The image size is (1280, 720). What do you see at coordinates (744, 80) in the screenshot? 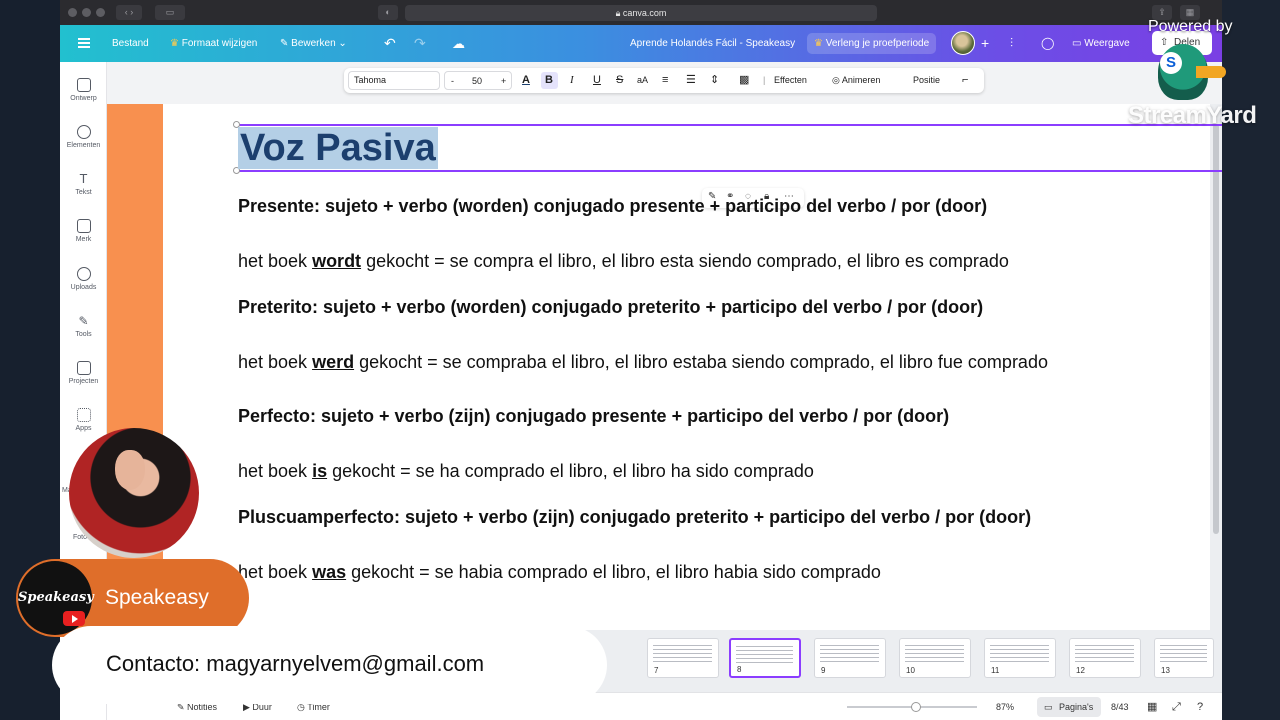
I see `transparency-icon: ▩` at bounding box center [744, 80].